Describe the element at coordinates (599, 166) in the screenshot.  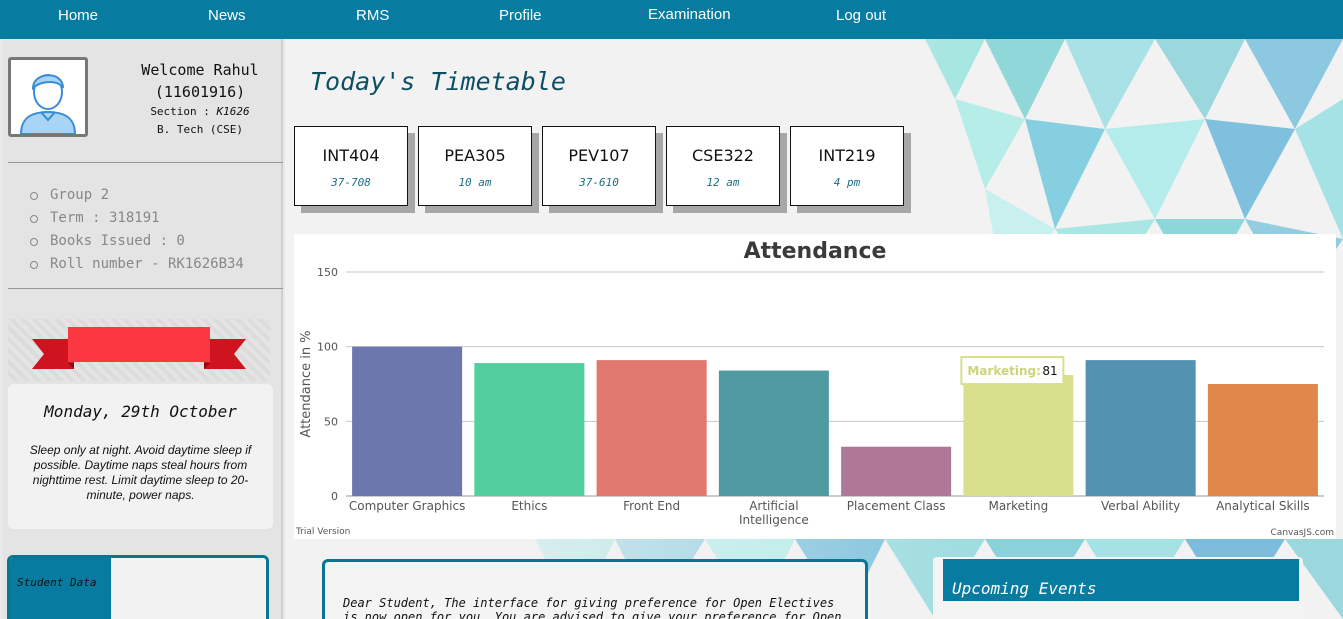
I see `timetable-card: PEV107 37-610` at that location.